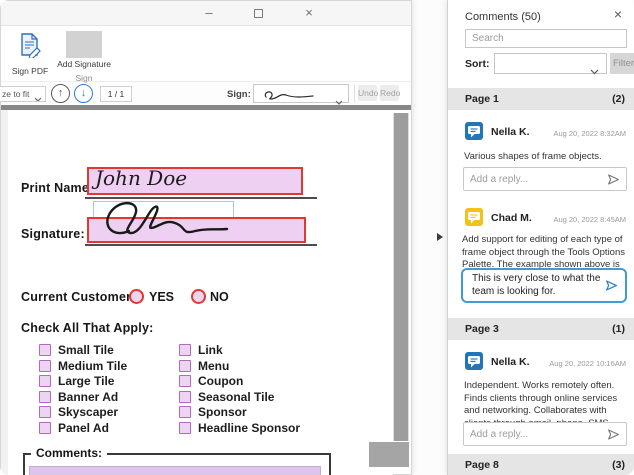  What do you see at coordinates (618, 465) in the screenshot?
I see `section-count: (3)` at bounding box center [618, 465].